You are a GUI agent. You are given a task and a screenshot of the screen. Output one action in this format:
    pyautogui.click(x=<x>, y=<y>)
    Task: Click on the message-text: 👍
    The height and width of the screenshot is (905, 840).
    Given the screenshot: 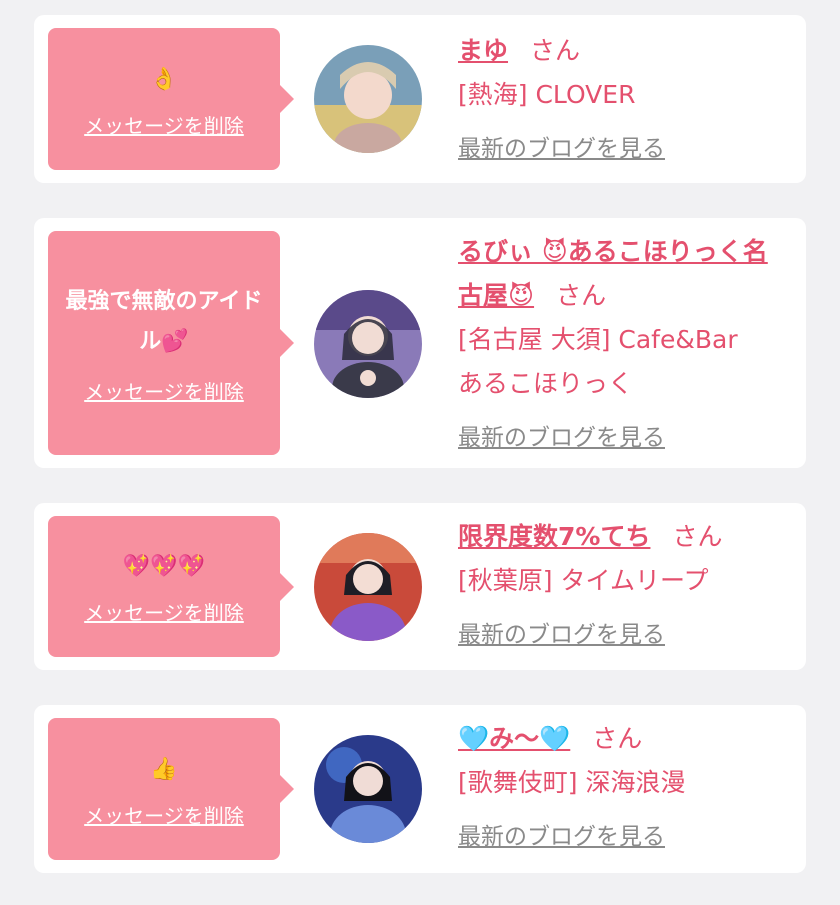 What is the action you would take?
    pyautogui.click(x=164, y=769)
    